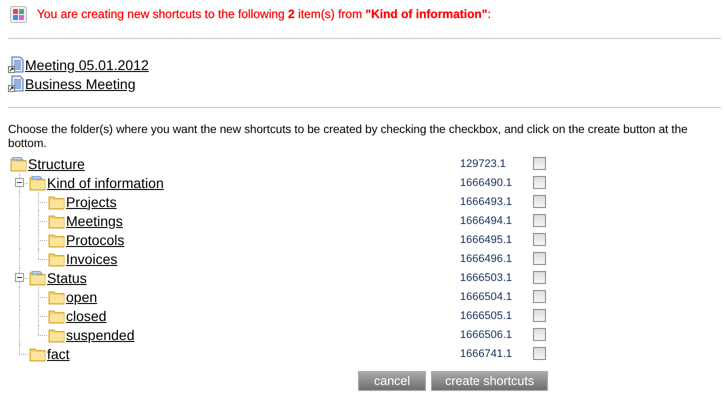 This screenshot has width=724, height=409. I want to click on folder-id: 129723.1, so click(483, 164).